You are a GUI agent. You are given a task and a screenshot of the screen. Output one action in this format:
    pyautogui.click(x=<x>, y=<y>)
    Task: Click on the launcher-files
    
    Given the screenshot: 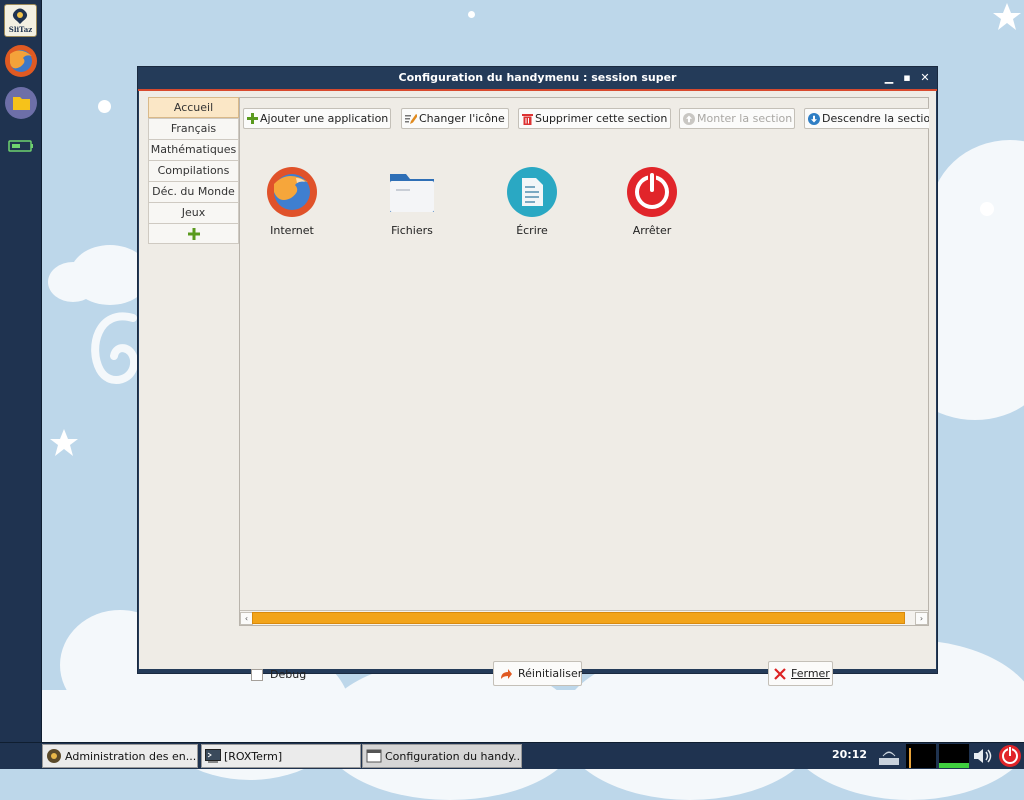 What is the action you would take?
    pyautogui.click(x=20, y=102)
    